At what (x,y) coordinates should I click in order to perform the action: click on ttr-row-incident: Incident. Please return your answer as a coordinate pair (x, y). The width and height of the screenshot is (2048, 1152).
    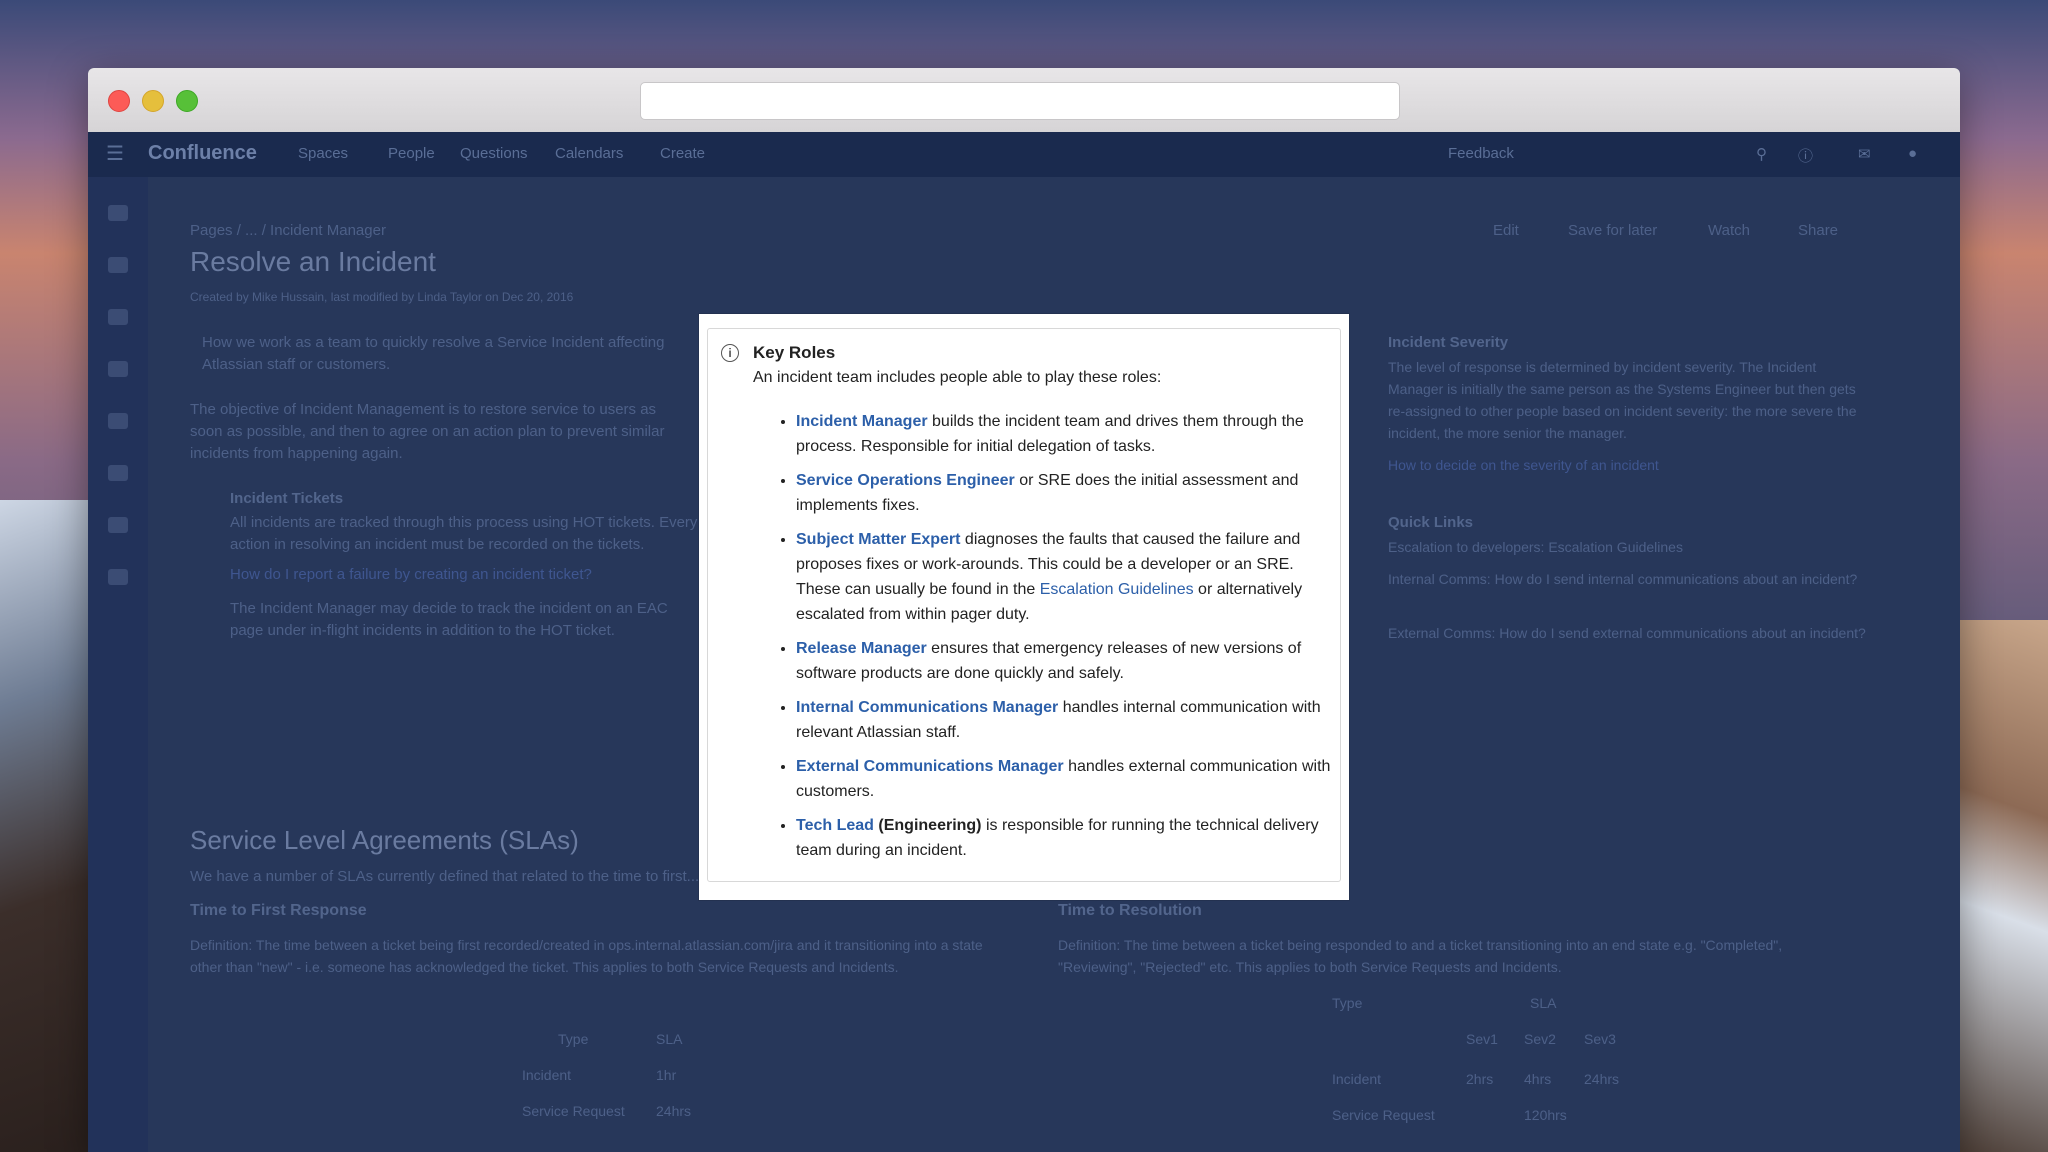
    Looking at the image, I should click on (1357, 1079).